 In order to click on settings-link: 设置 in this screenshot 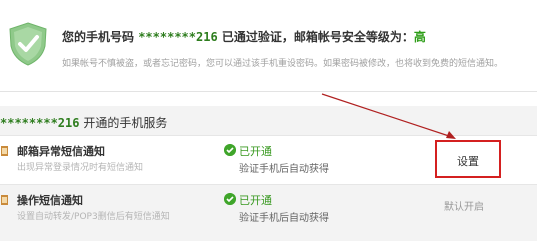, I will do `click(468, 161)`.